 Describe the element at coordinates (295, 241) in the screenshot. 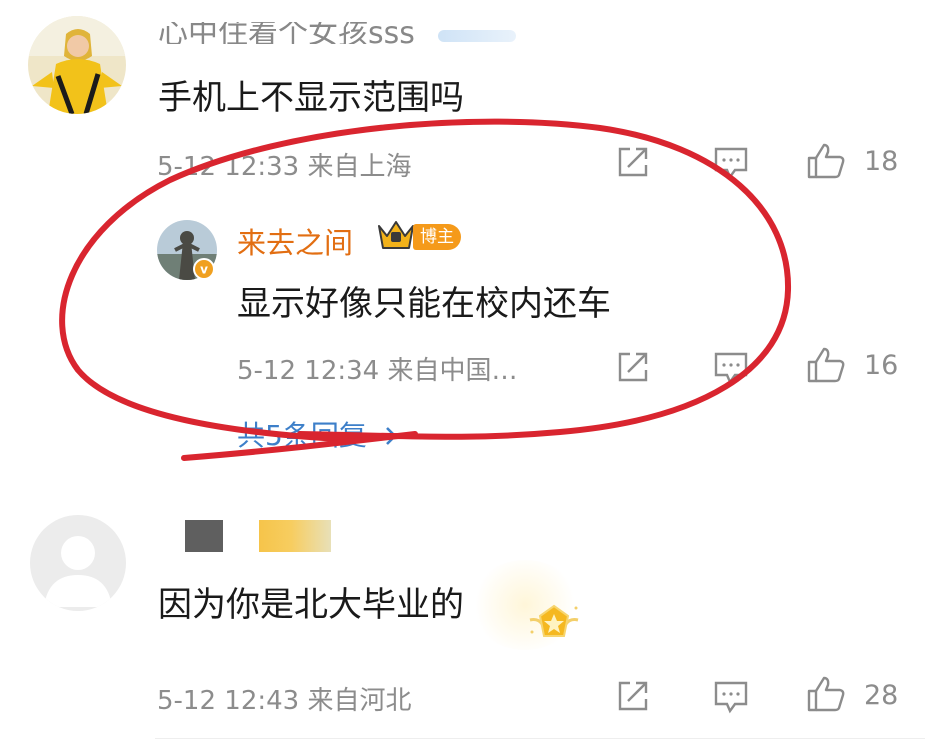

I see `reply-username: 来去之间` at that location.